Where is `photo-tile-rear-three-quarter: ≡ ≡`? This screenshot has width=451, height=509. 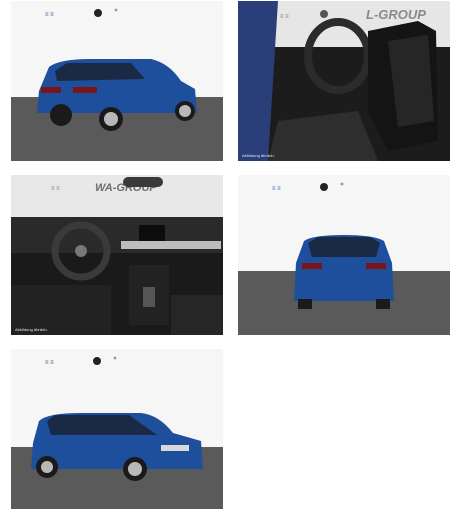 photo-tile-rear-three-quarter: ≡ ≡ is located at coordinates (117, 81).